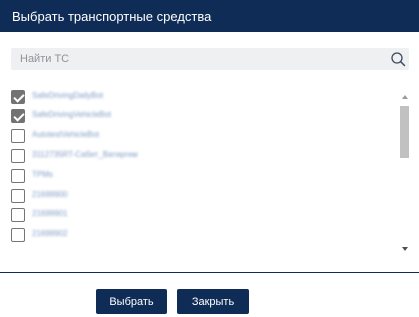  What do you see at coordinates (131, 301) in the screenshot?
I see `select-button: Выбрать` at bounding box center [131, 301].